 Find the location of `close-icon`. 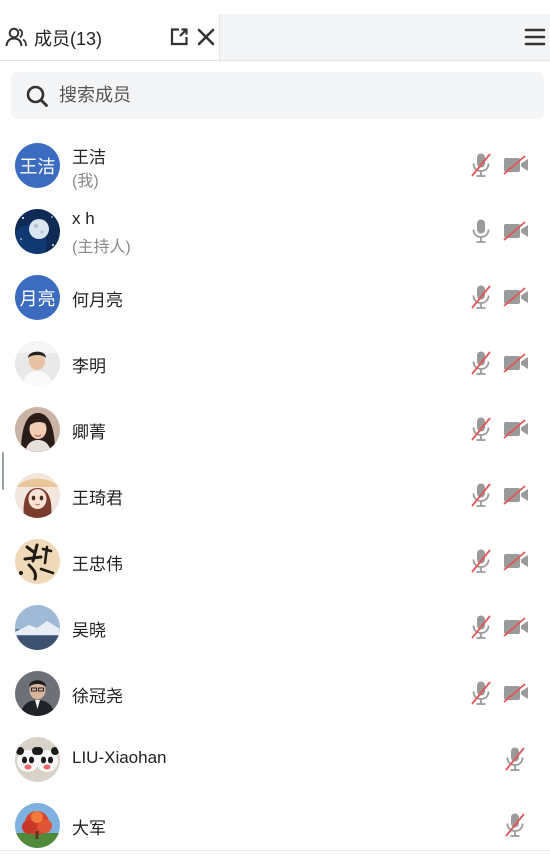

close-icon is located at coordinates (206, 37).